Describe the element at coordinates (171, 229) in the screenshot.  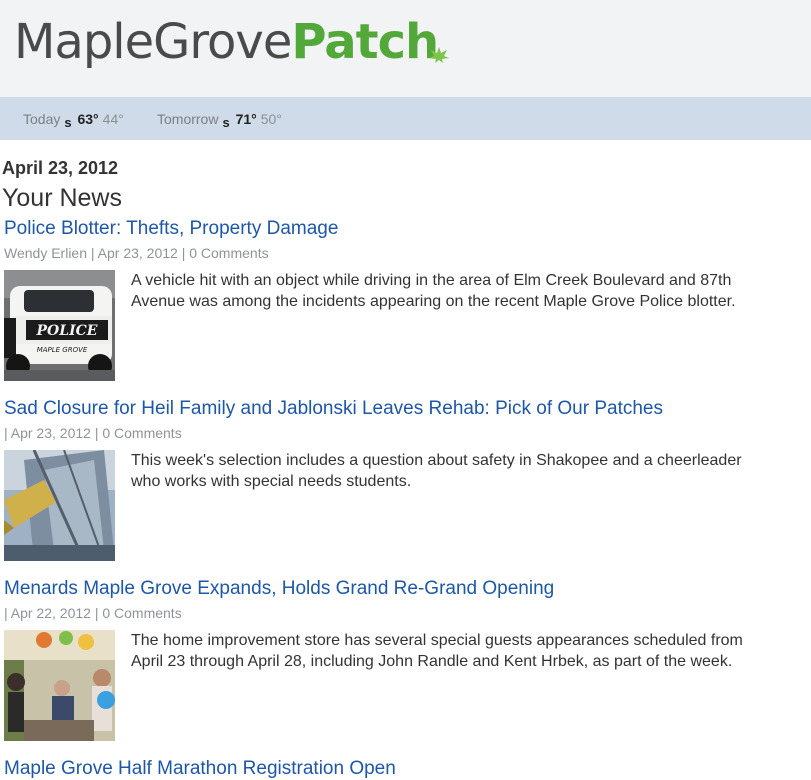
I see `article-headline: Police Blotter: Thefts, Property Damage` at that location.